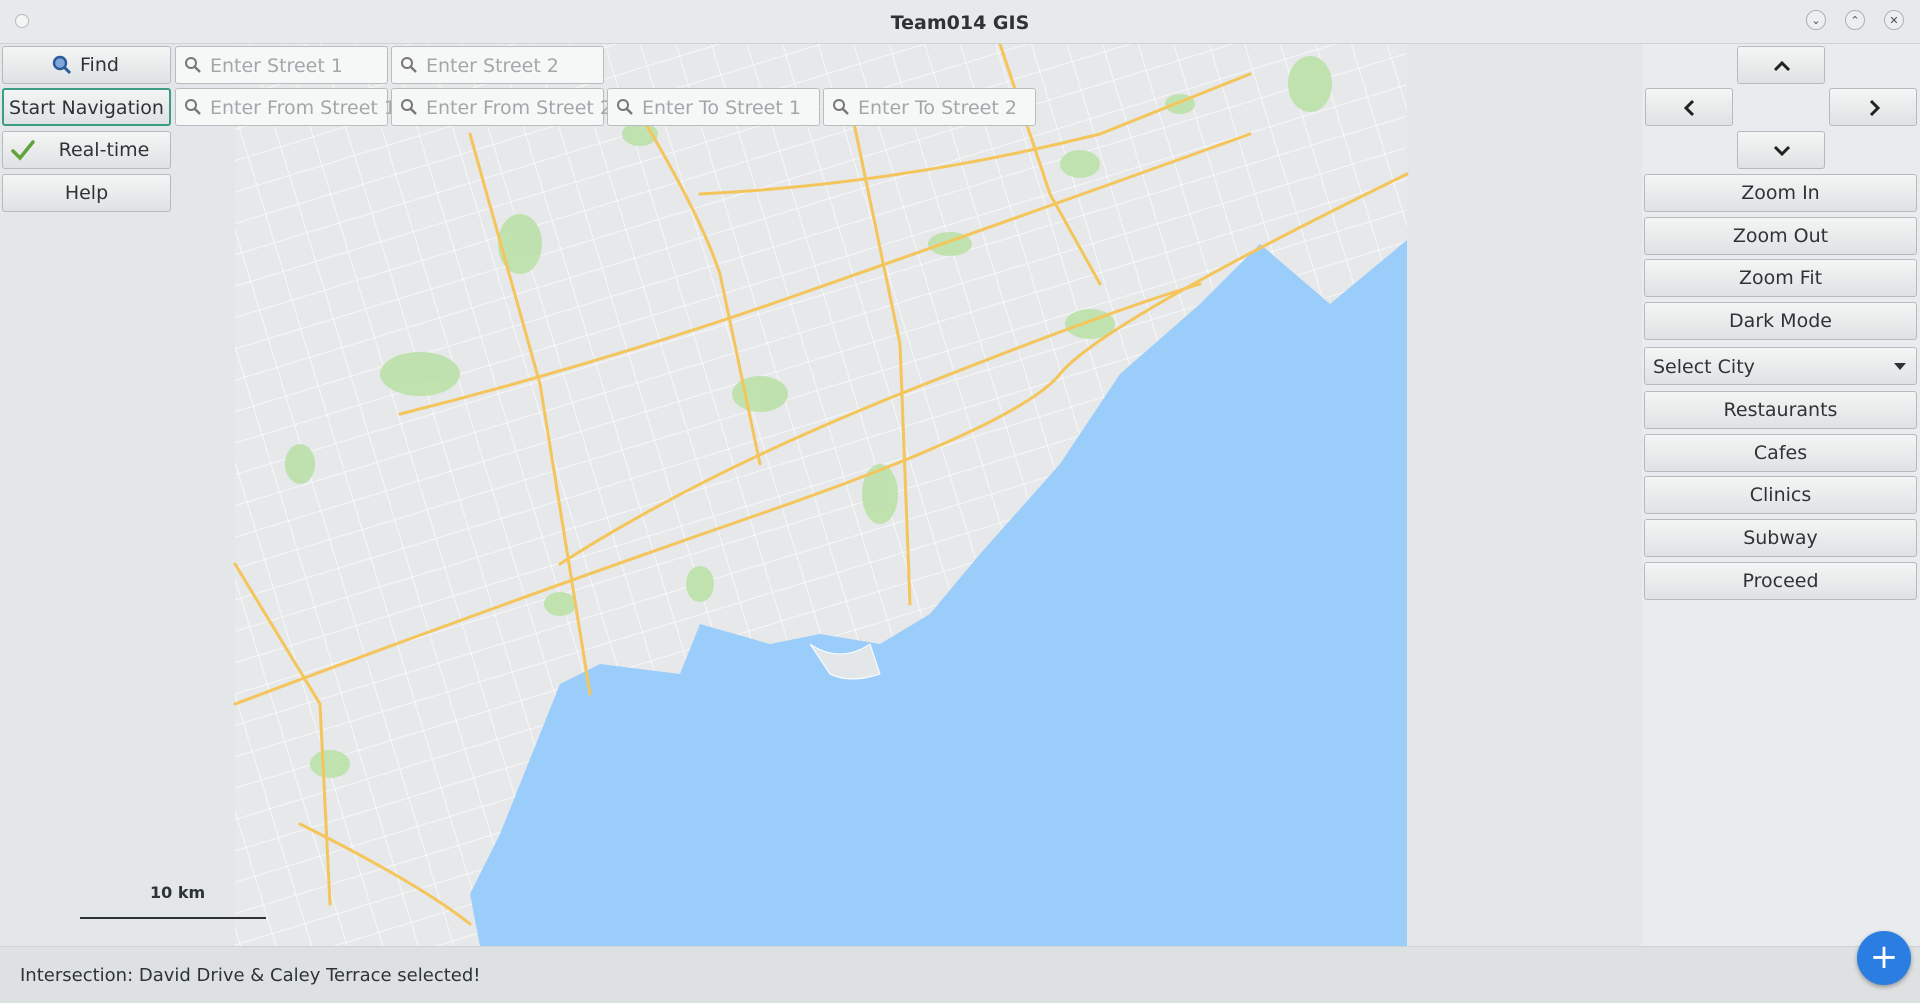 The width and height of the screenshot is (1920, 1003). Describe the element at coordinates (1780, 193) in the screenshot. I see `zoom-in-button: Zoom In` at that location.